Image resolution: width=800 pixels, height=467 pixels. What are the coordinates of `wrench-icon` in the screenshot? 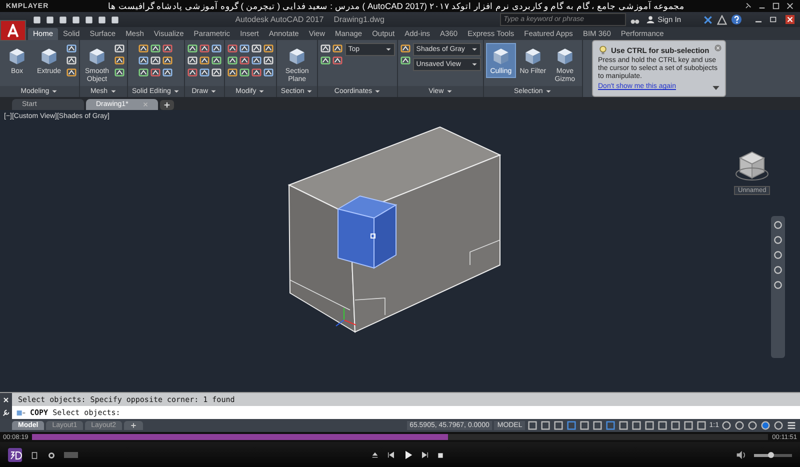 It's located at (6, 412).